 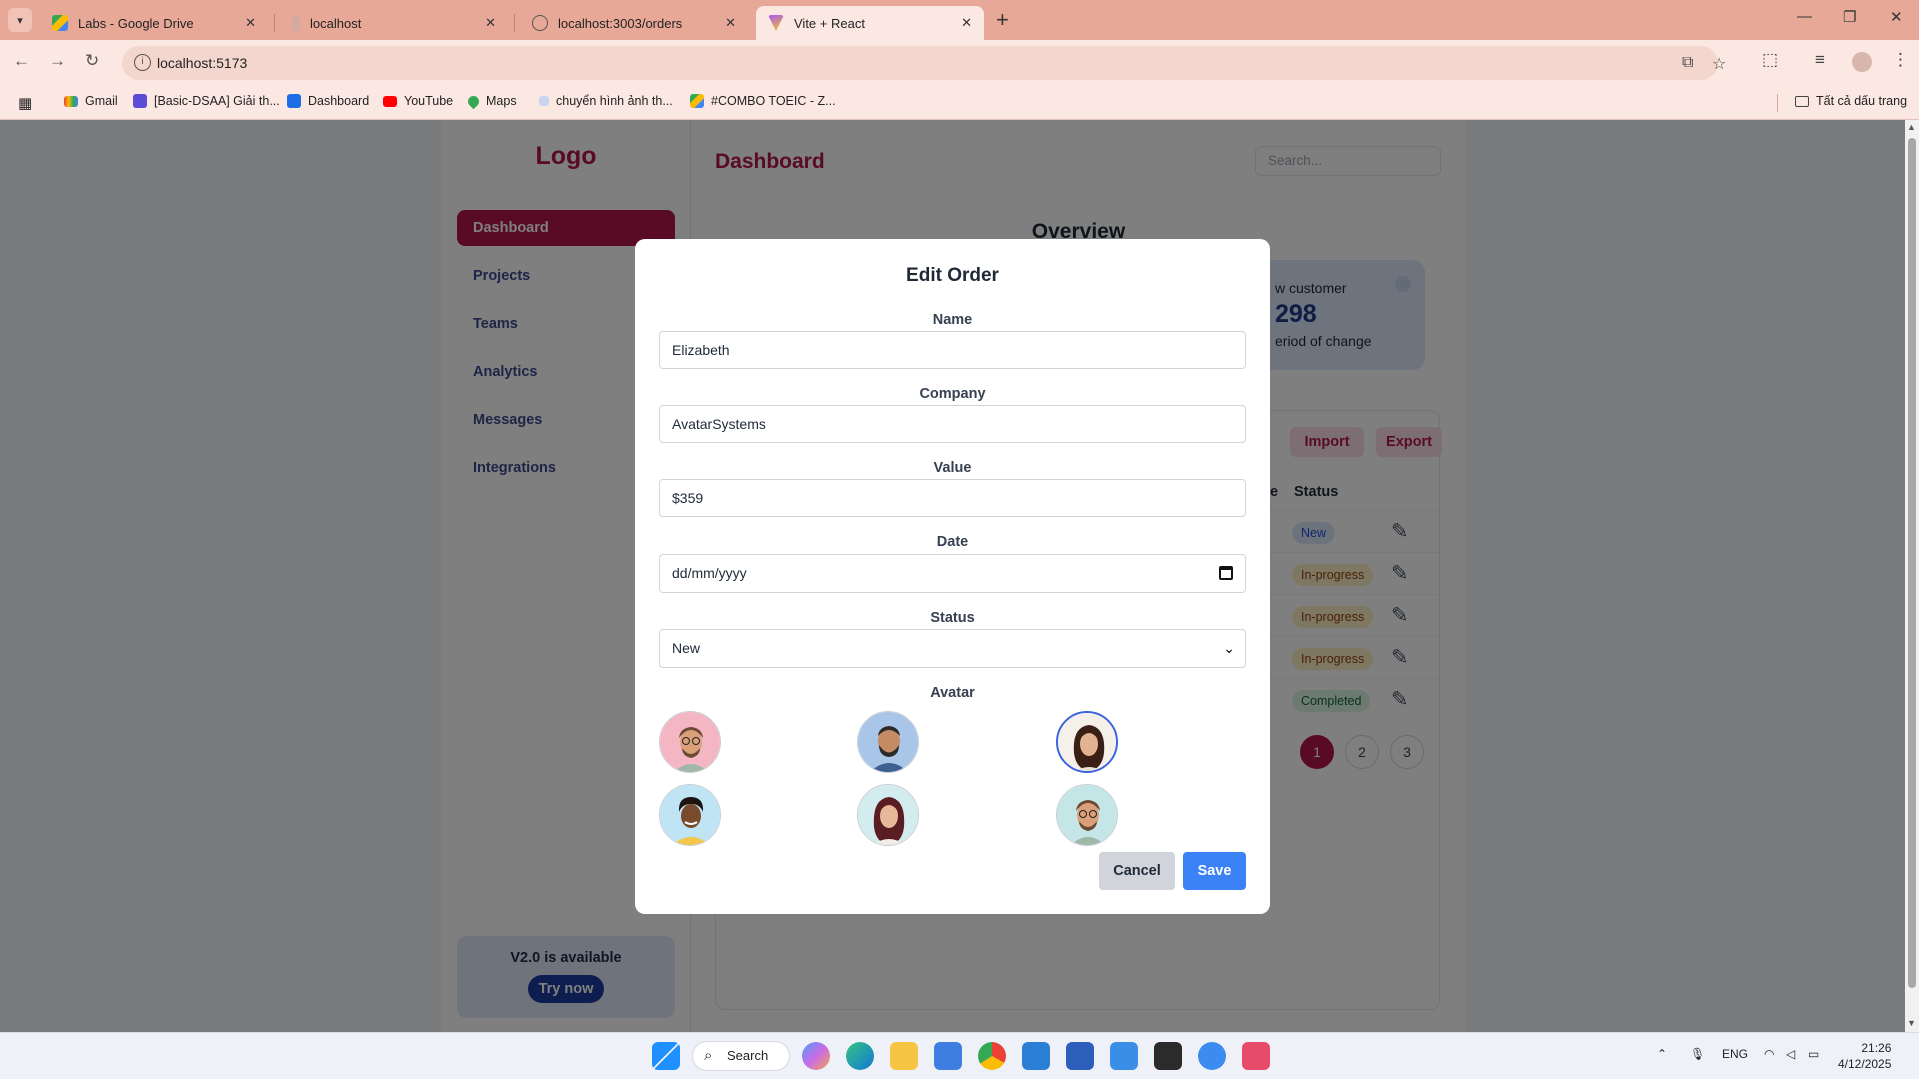 What do you see at coordinates (1687, 63) in the screenshot?
I see `translate-icon: ⧉` at bounding box center [1687, 63].